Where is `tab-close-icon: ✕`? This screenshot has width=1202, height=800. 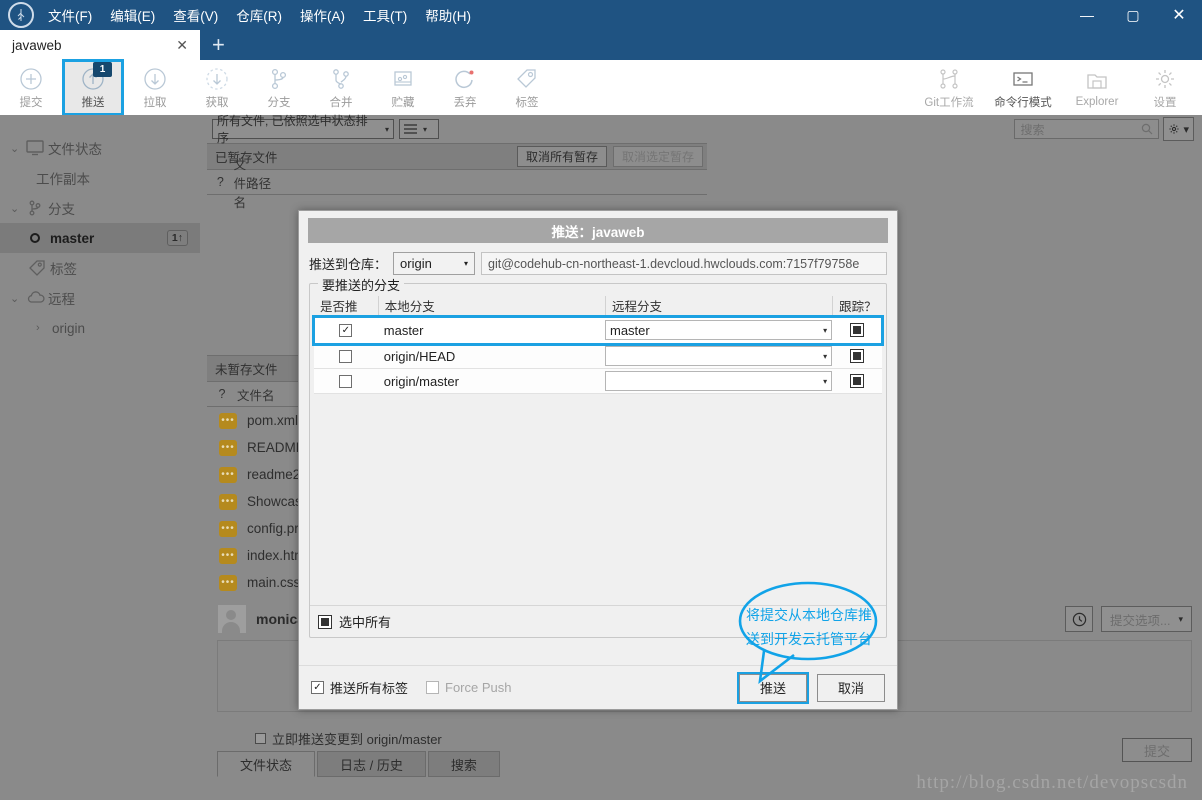
tab-close-icon: ✕ is located at coordinates (182, 45).